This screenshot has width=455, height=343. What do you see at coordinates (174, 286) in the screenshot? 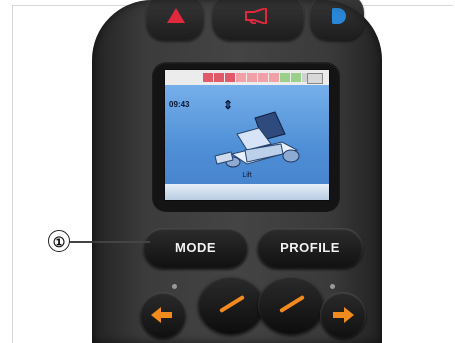
I see `indicator-led-left` at bounding box center [174, 286].